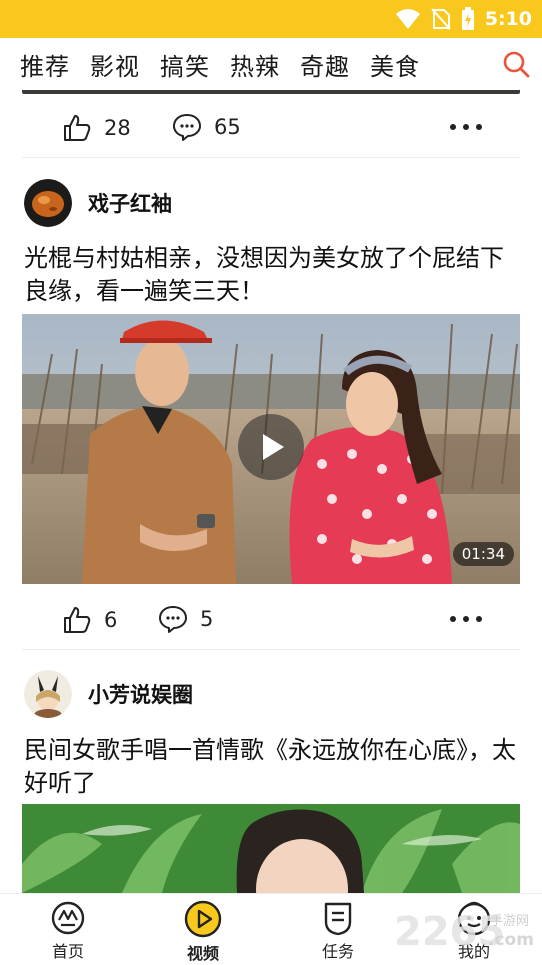 The width and height of the screenshot is (542, 965). What do you see at coordinates (467, 18) in the screenshot?
I see `battery-charging-icon` at bounding box center [467, 18].